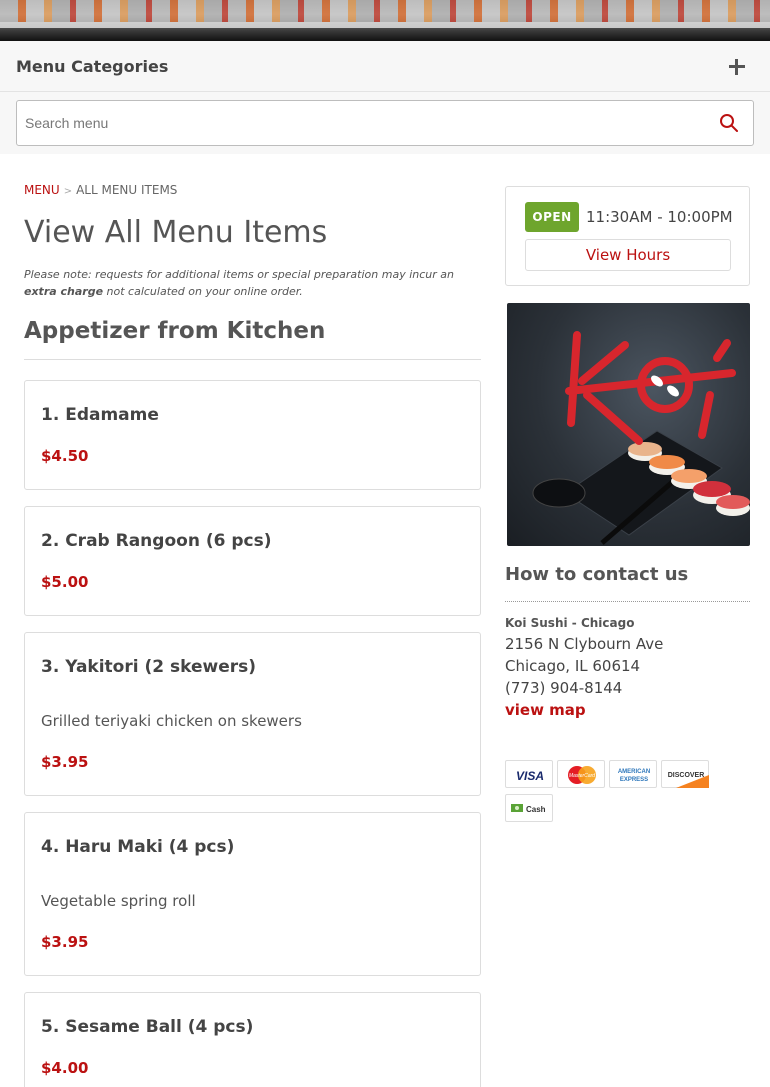 This screenshot has height=1087, width=770. What do you see at coordinates (545, 710) in the screenshot?
I see `view-map-link: view map` at bounding box center [545, 710].